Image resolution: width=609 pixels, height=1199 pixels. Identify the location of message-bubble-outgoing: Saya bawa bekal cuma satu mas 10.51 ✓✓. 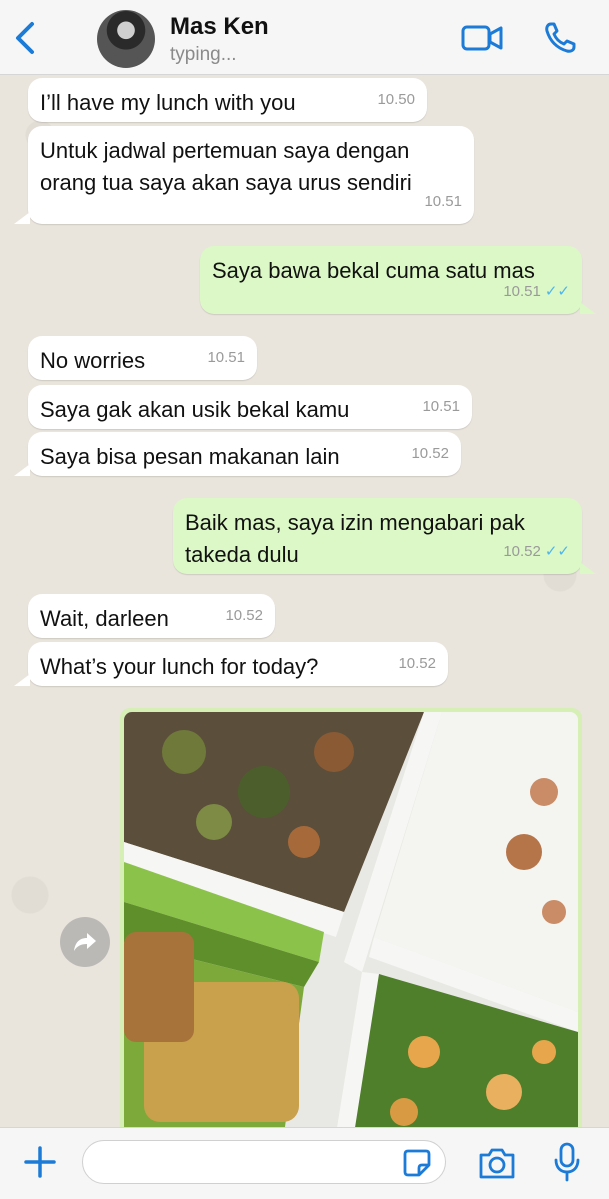
(391, 280).